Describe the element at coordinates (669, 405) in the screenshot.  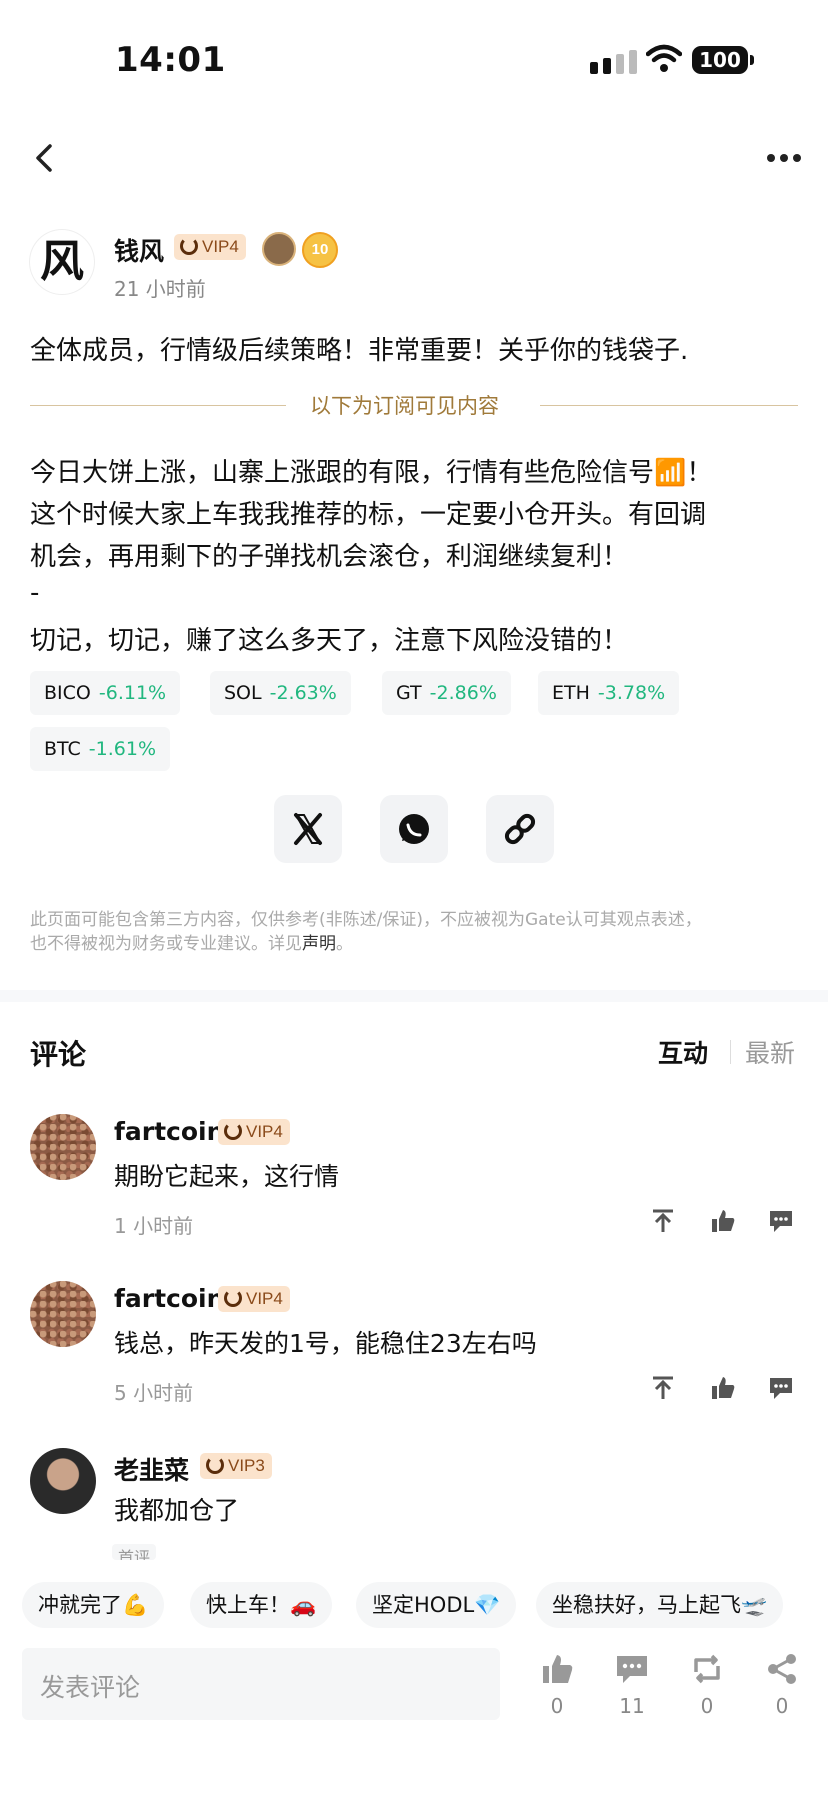
I see `divider-right` at that location.